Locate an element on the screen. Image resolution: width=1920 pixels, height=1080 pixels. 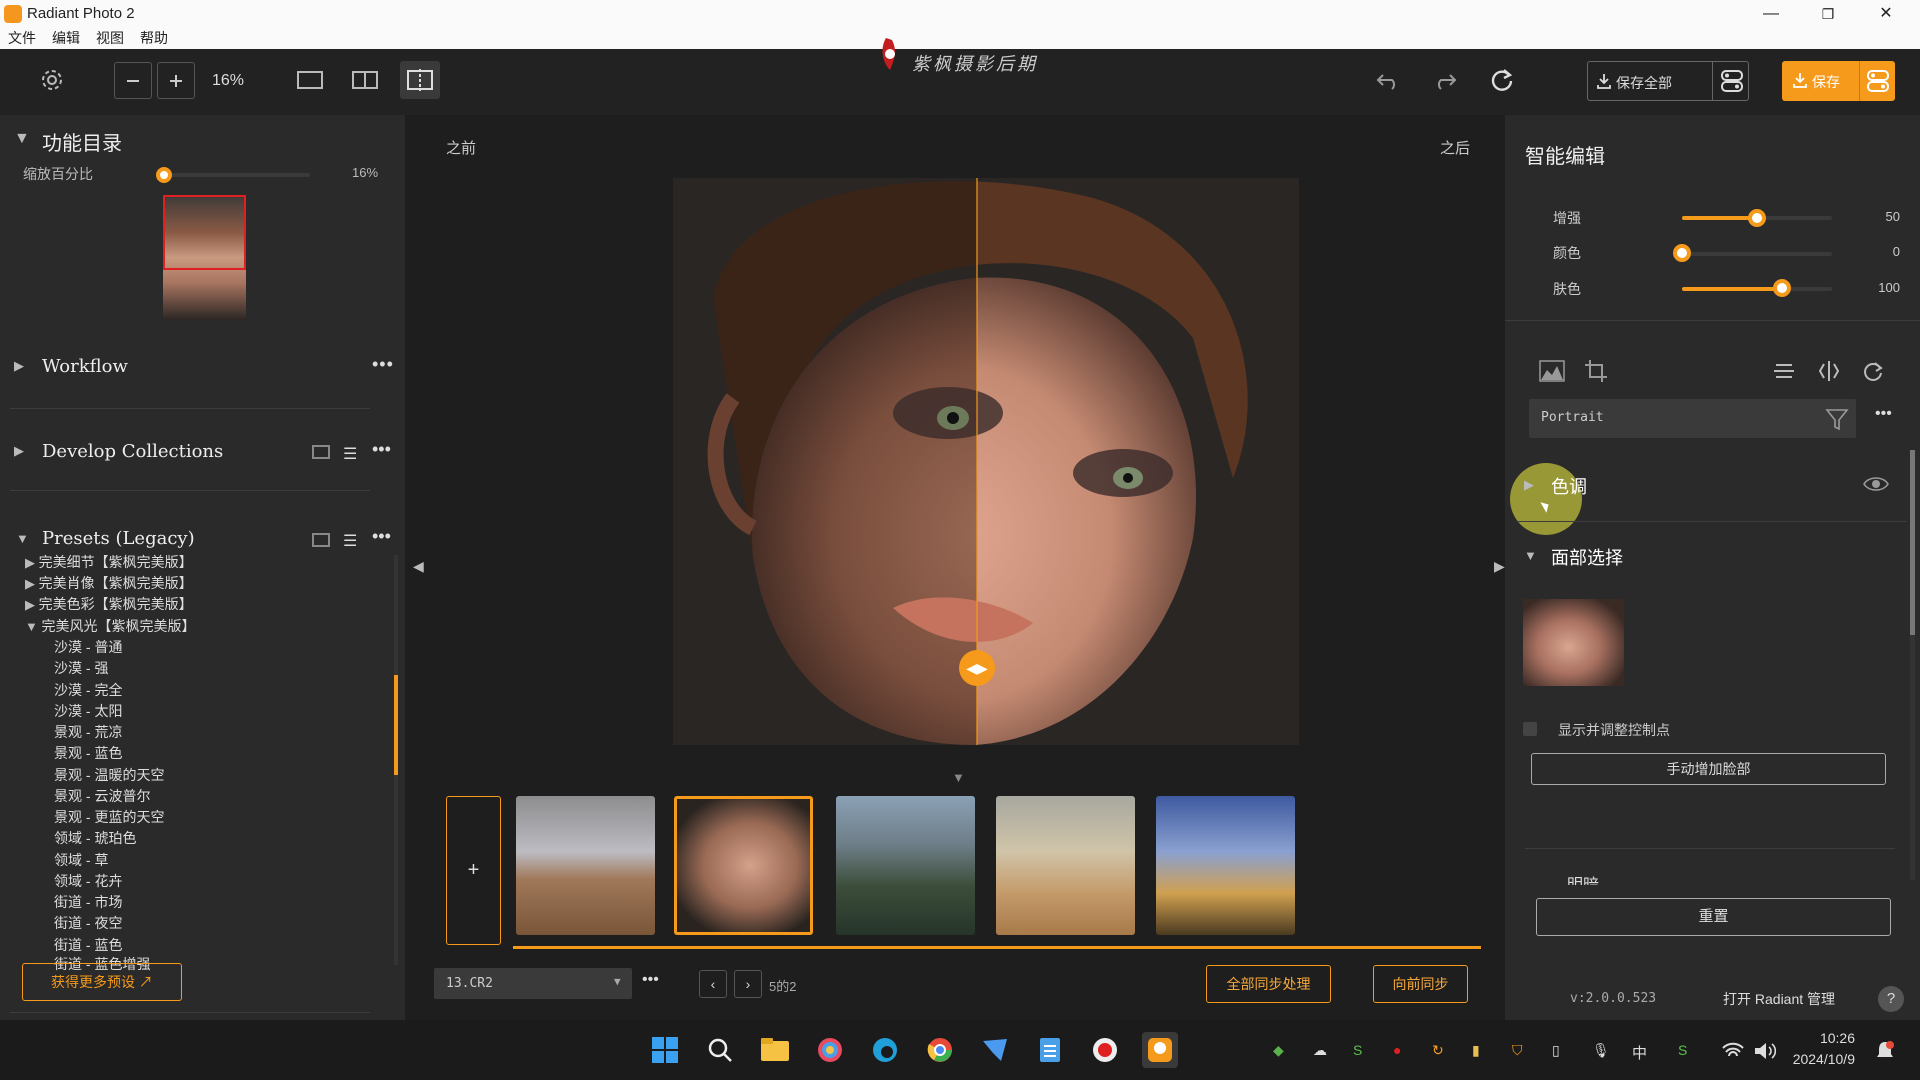
radiant-photo-taskbar-icon is located at coordinates (1160, 1050).